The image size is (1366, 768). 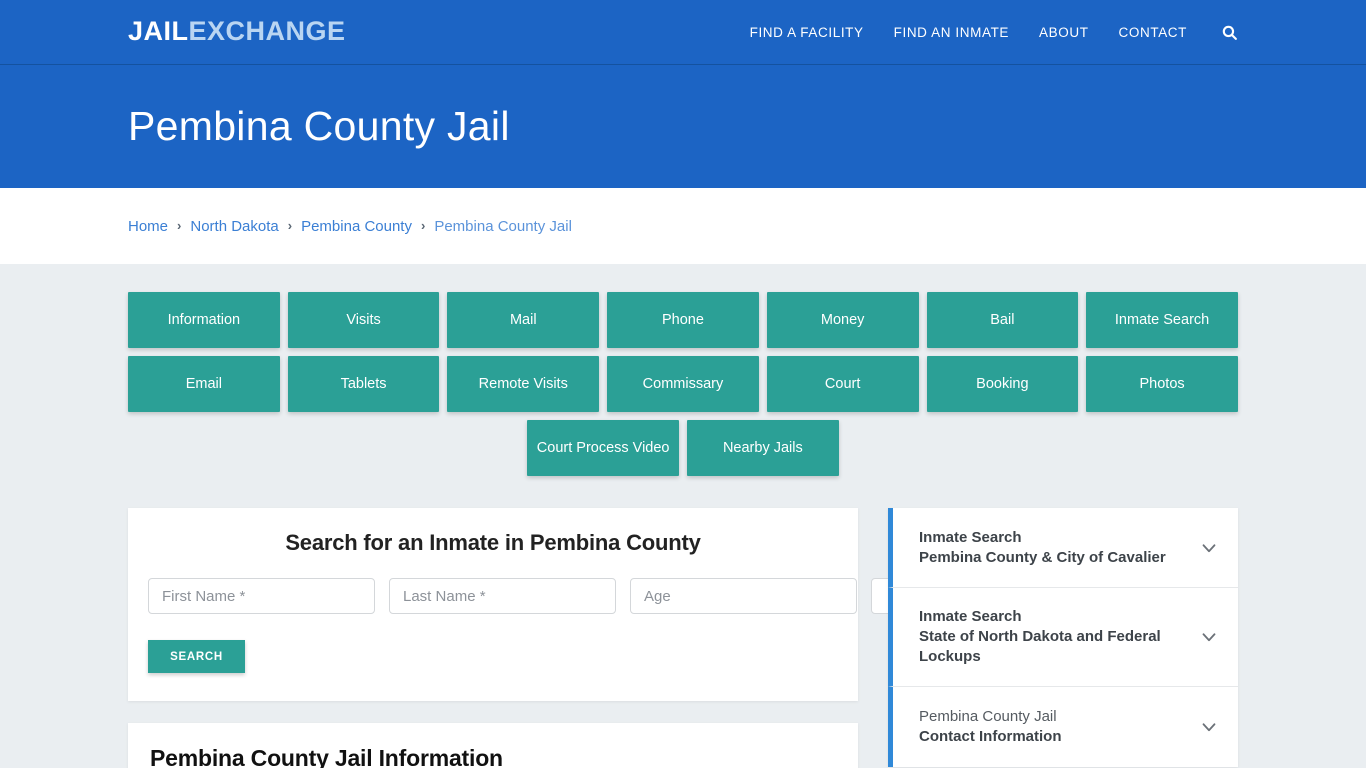 I want to click on nav-contact: CONTACT, so click(x=1153, y=32).